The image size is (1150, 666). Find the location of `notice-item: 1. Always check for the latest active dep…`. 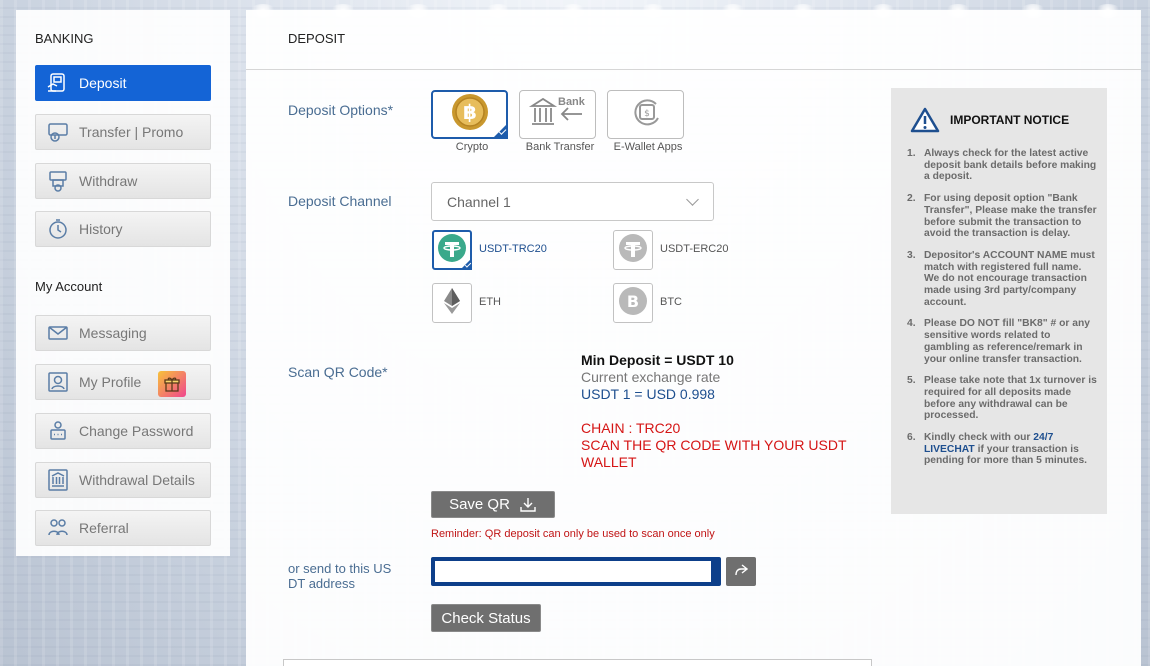

notice-item: 1. Always check for the latest active dep… is located at coordinates (1002, 165).